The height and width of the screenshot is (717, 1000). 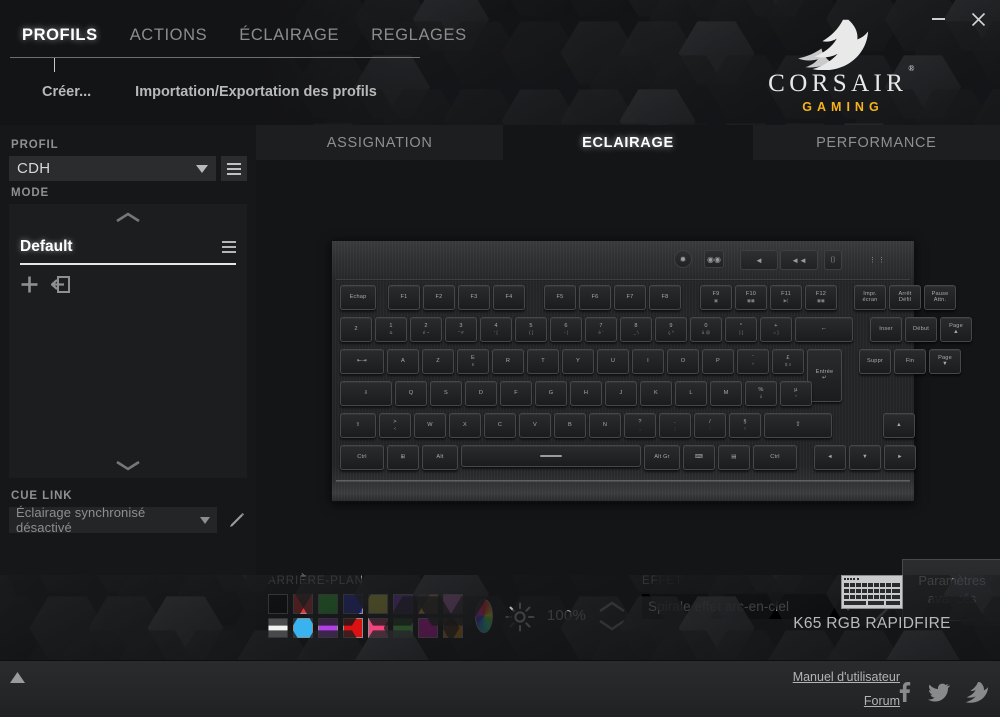 What do you see at coordinates (403, 361) in the screenshot?
I see `key-a: A` at bounding box center [403, 361].